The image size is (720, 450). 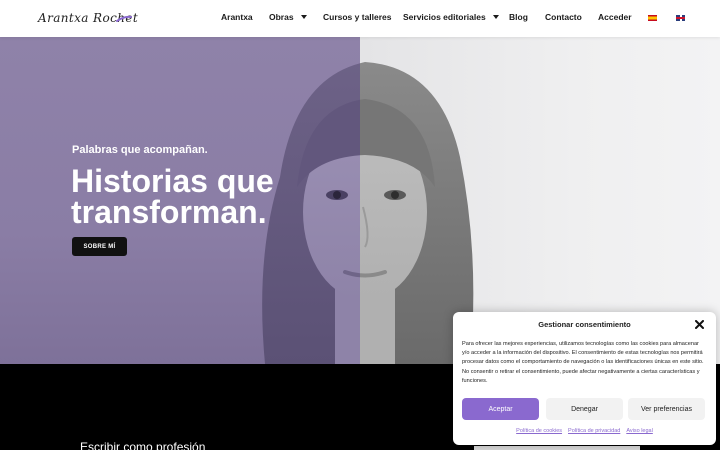 What do you see at coordinates (539, 431) in the screenshot?
I see `cookie-policy-link: Política de cookies` at bounding box center [539, 431].